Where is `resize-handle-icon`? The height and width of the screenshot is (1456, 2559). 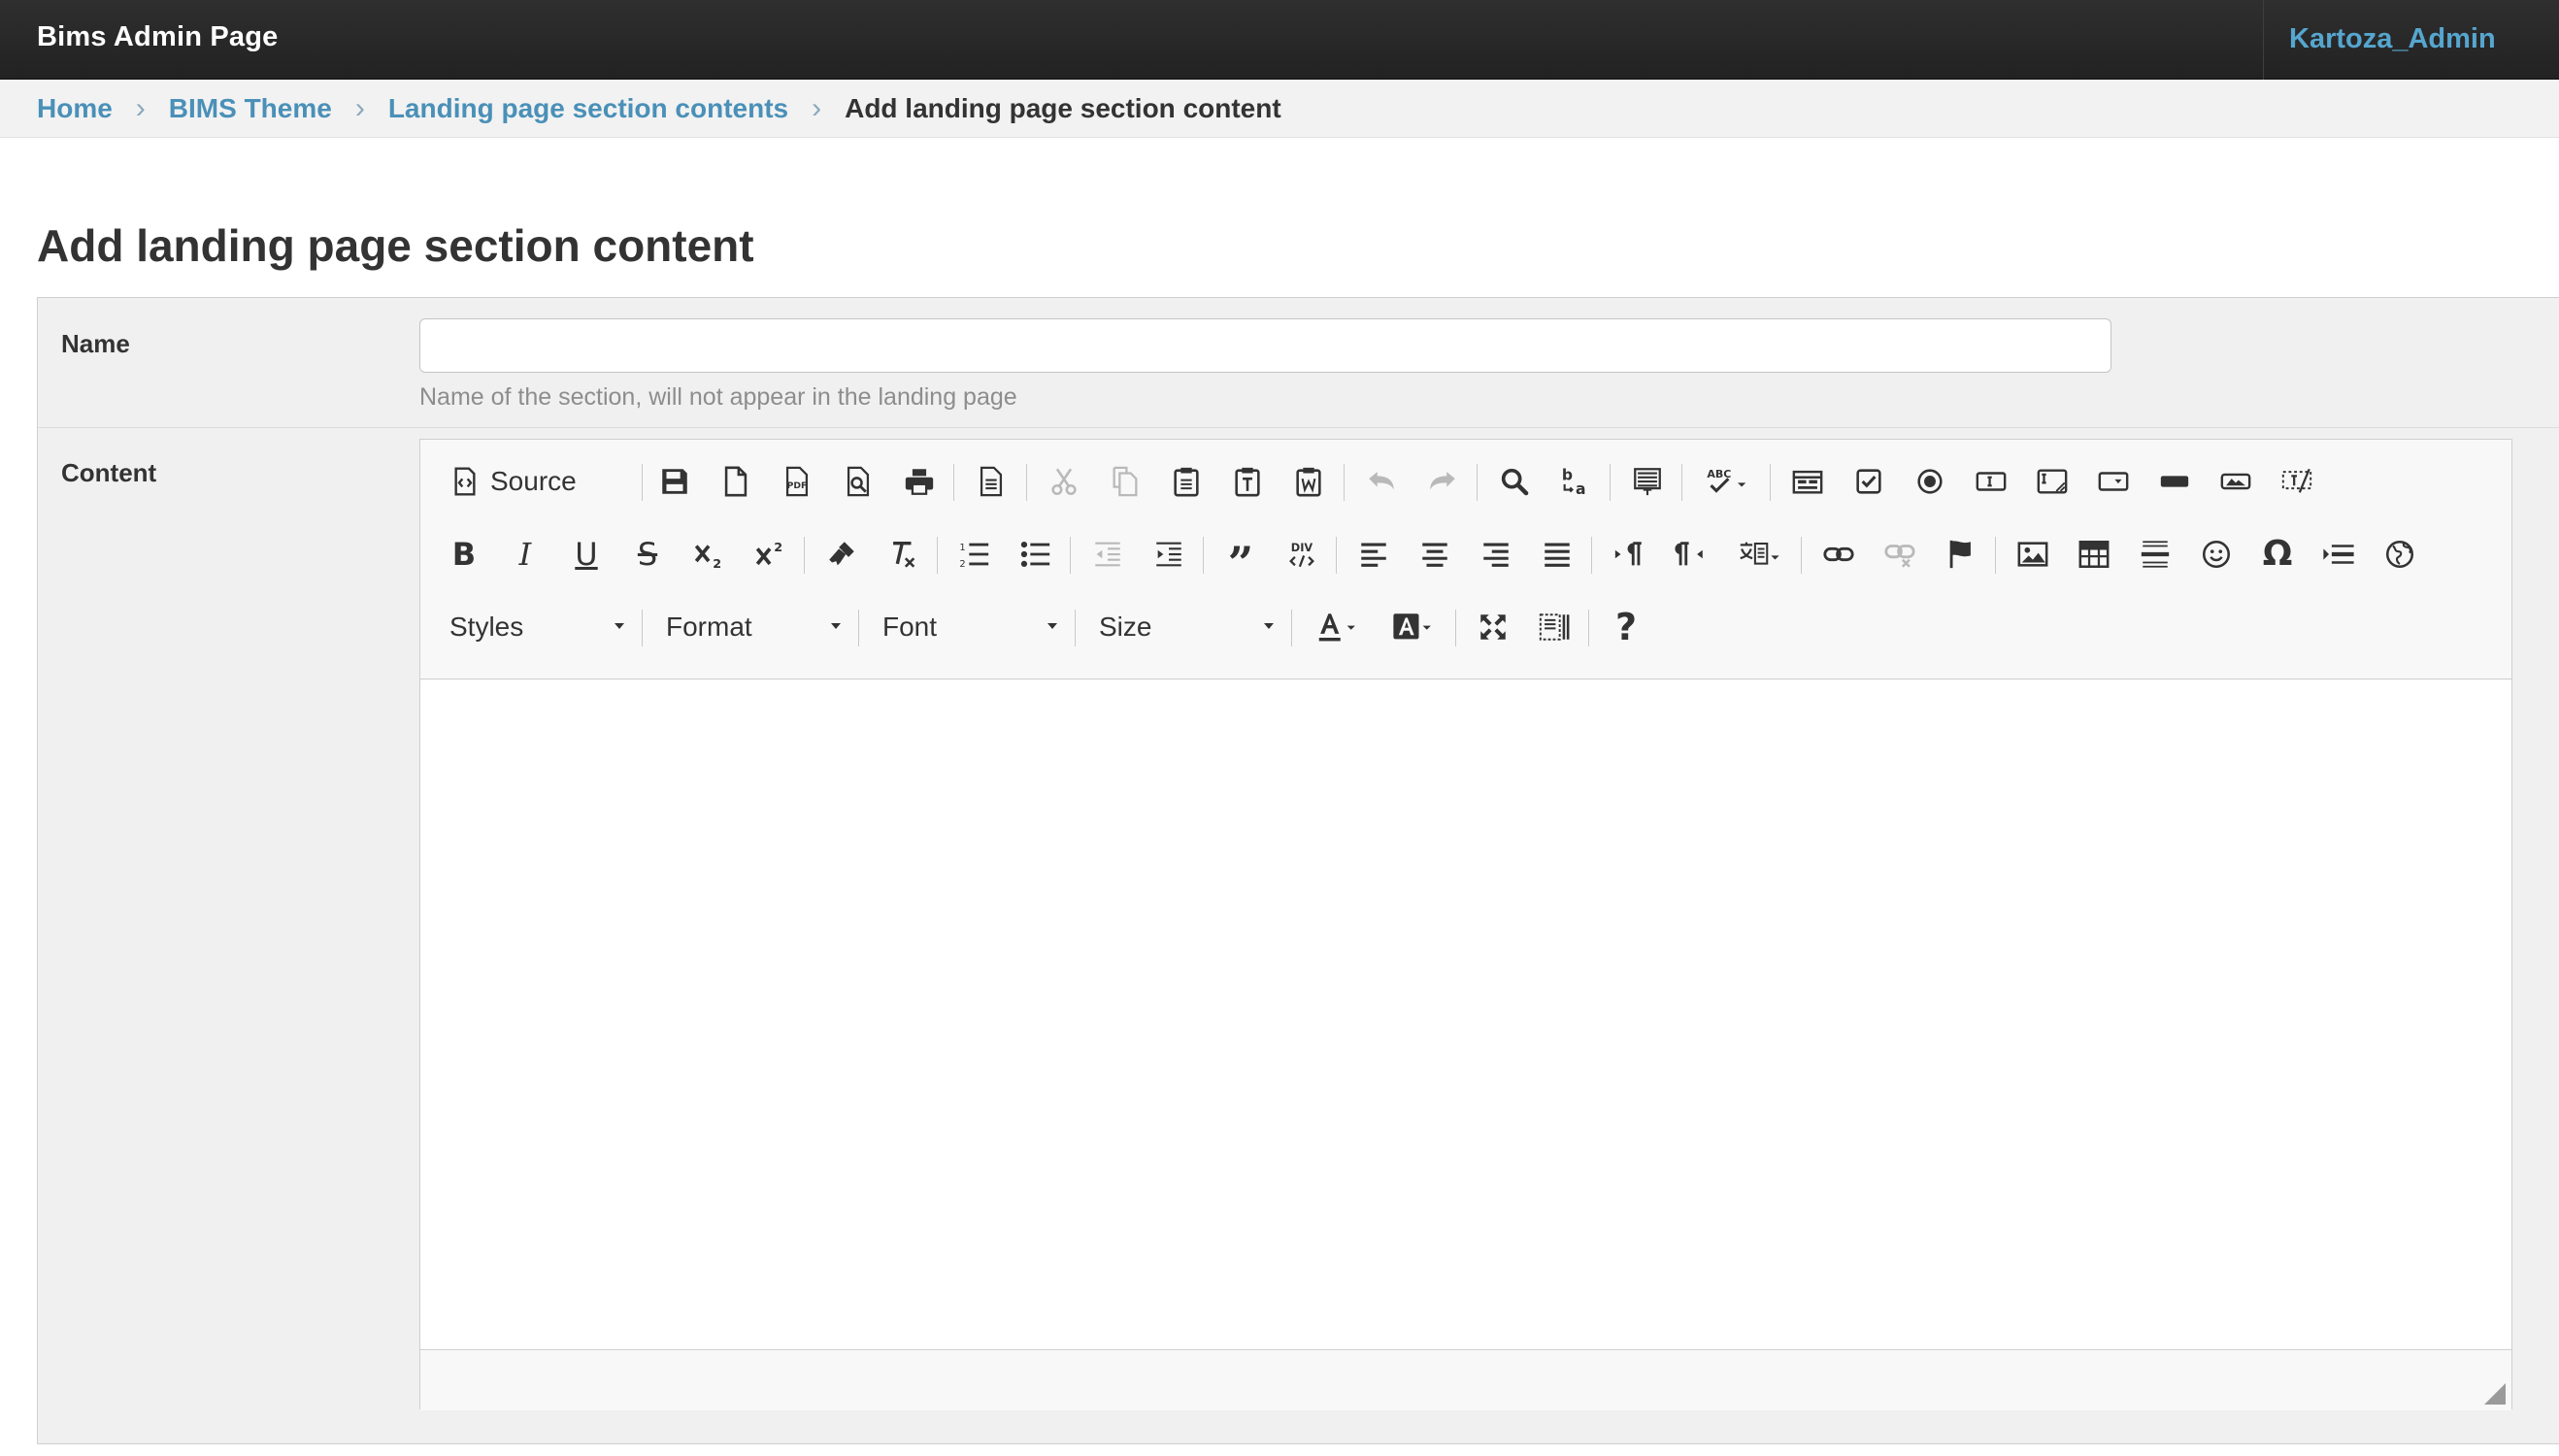 resize-handle-icon is located at coordinates (2495, 1394).